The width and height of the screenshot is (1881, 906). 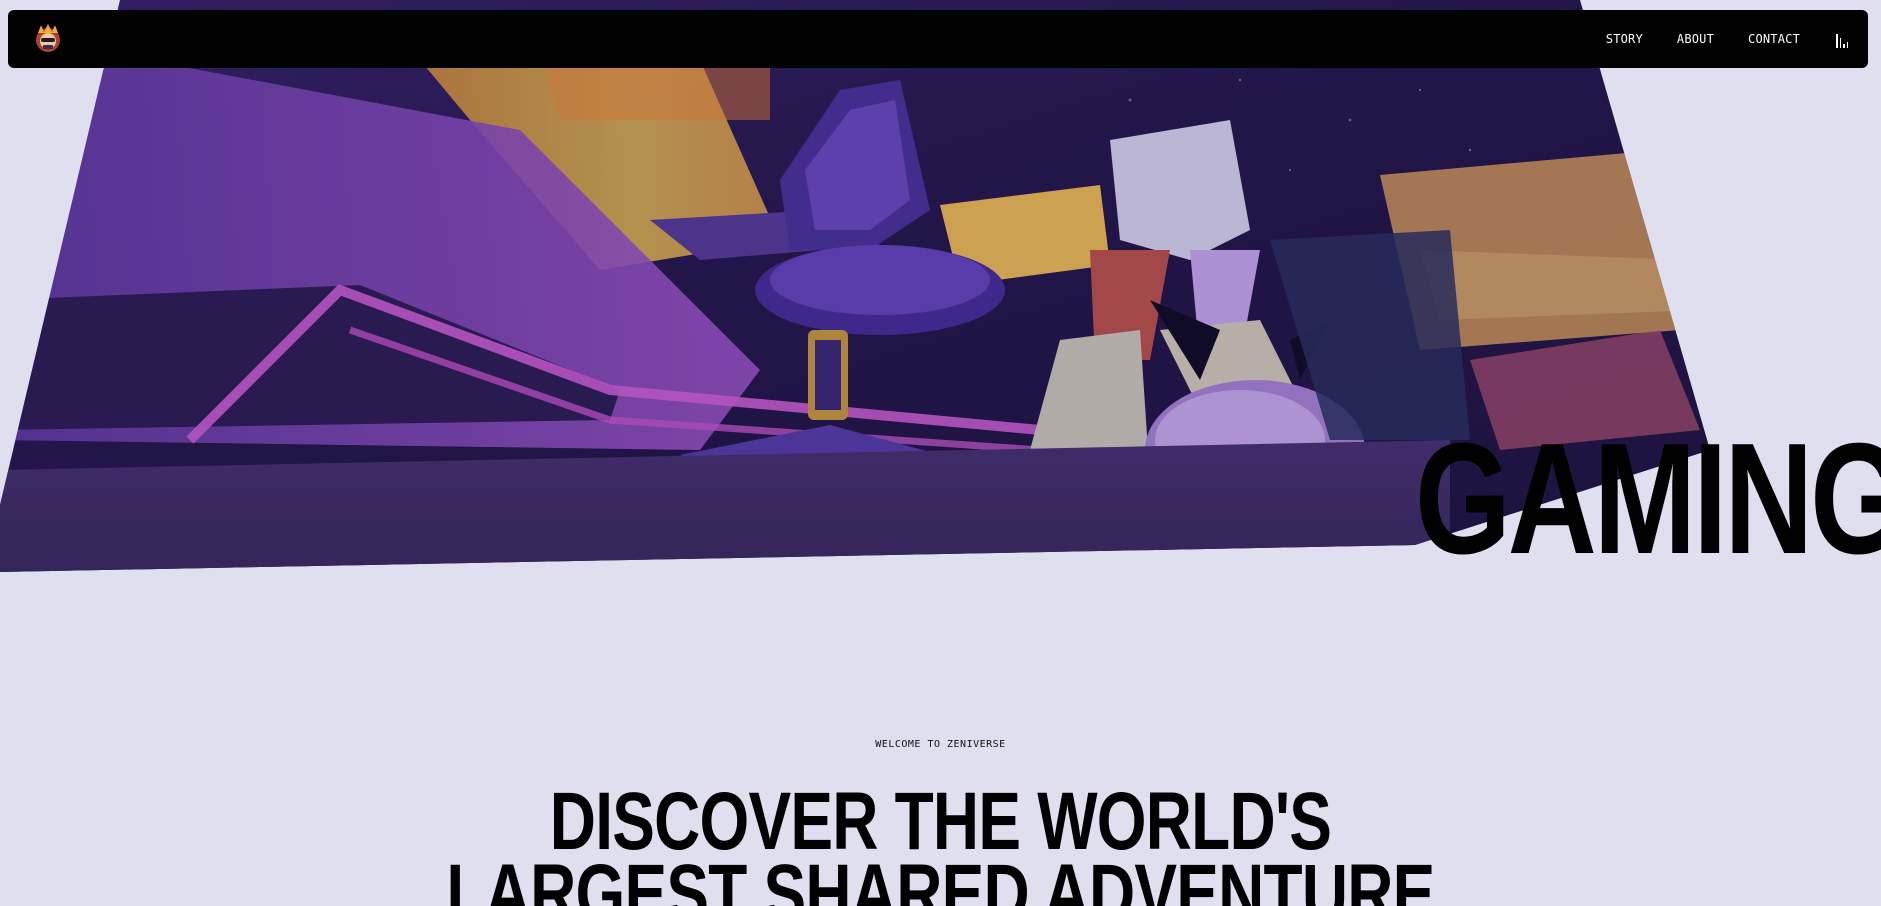 What do you see at coordinates (1843, 39) in the screenshot?
I see `audio-bars-icon` at bounding box center [1843, 39].